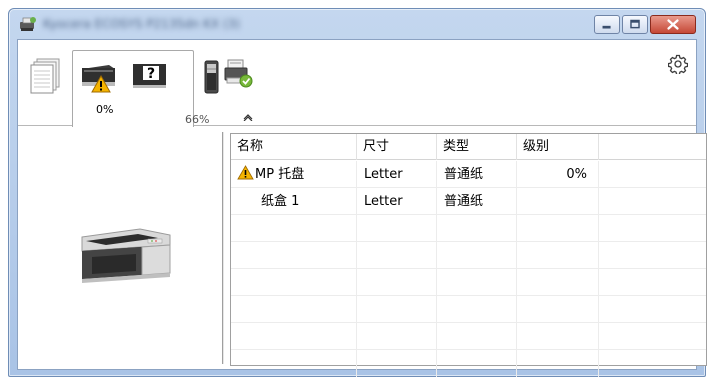 The height and width of the screenshot is (381, 714). What do you see at coordinates (558, 201) in the screenshot?
I see `row-level` at bounding box center [558, 201].